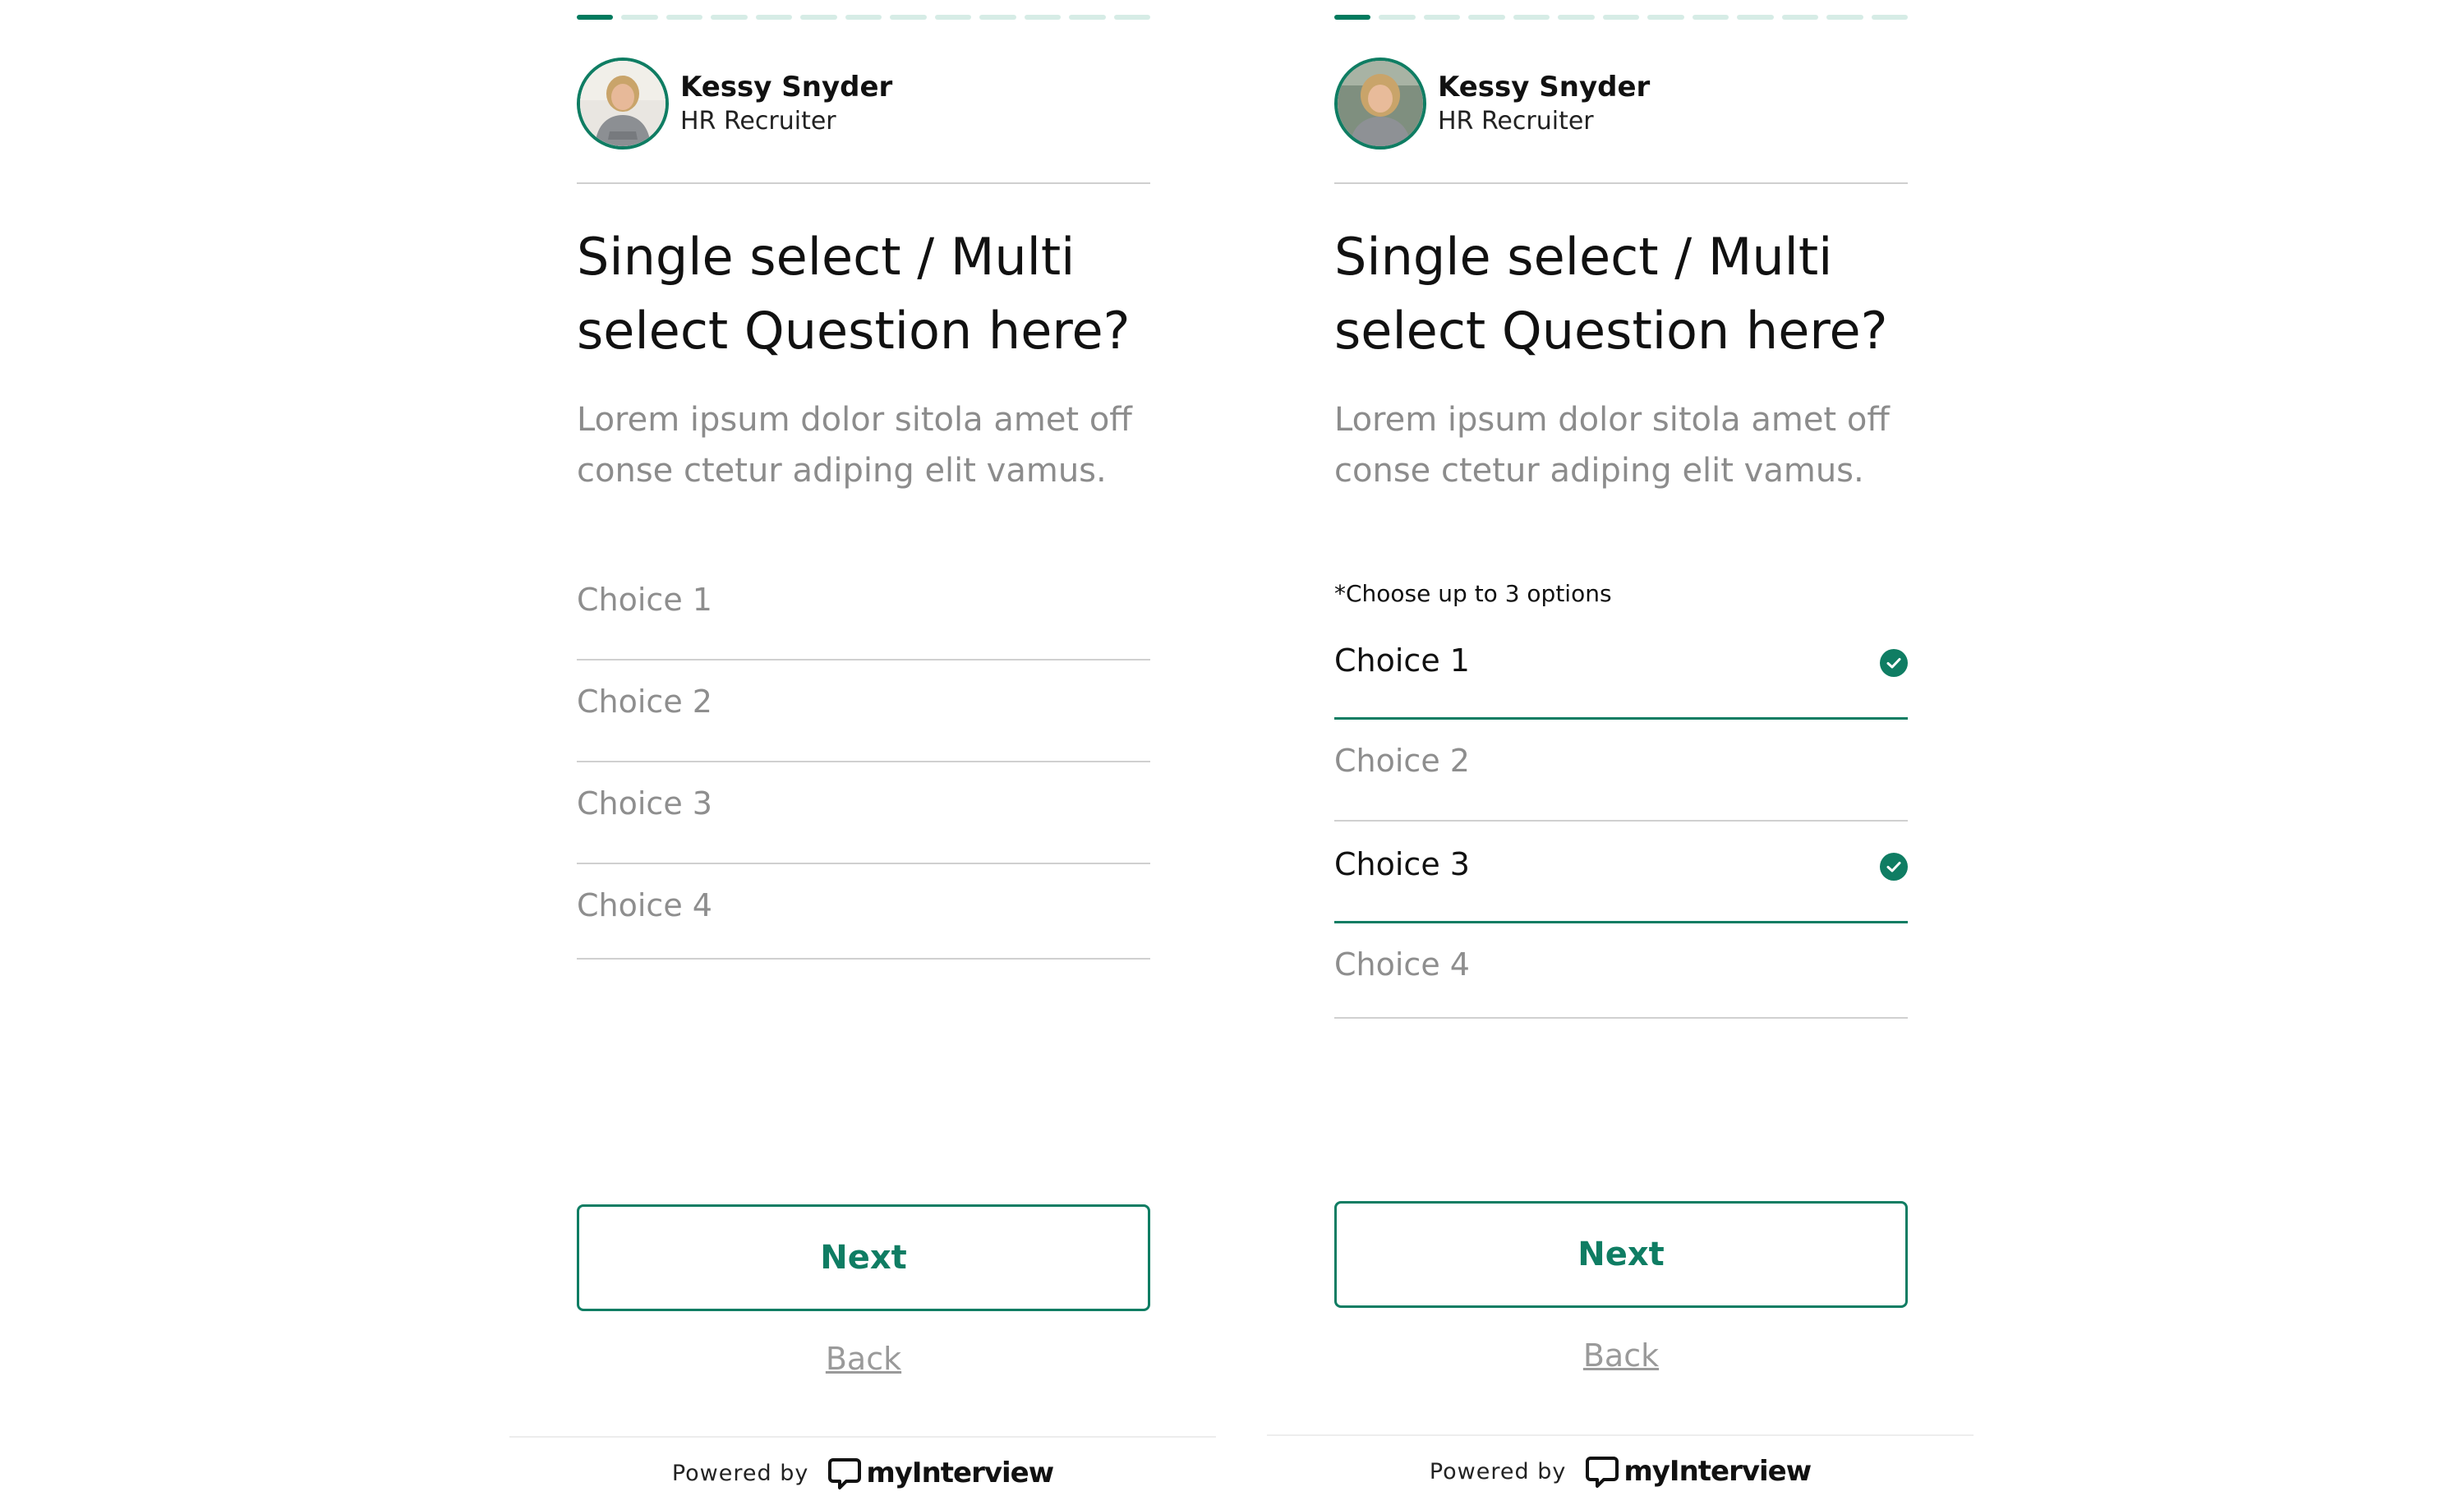  What do you see at coordinates (863, 813) in the screenshot?
I see `choice-option: Choice 3` at bounding box center [863, 813].